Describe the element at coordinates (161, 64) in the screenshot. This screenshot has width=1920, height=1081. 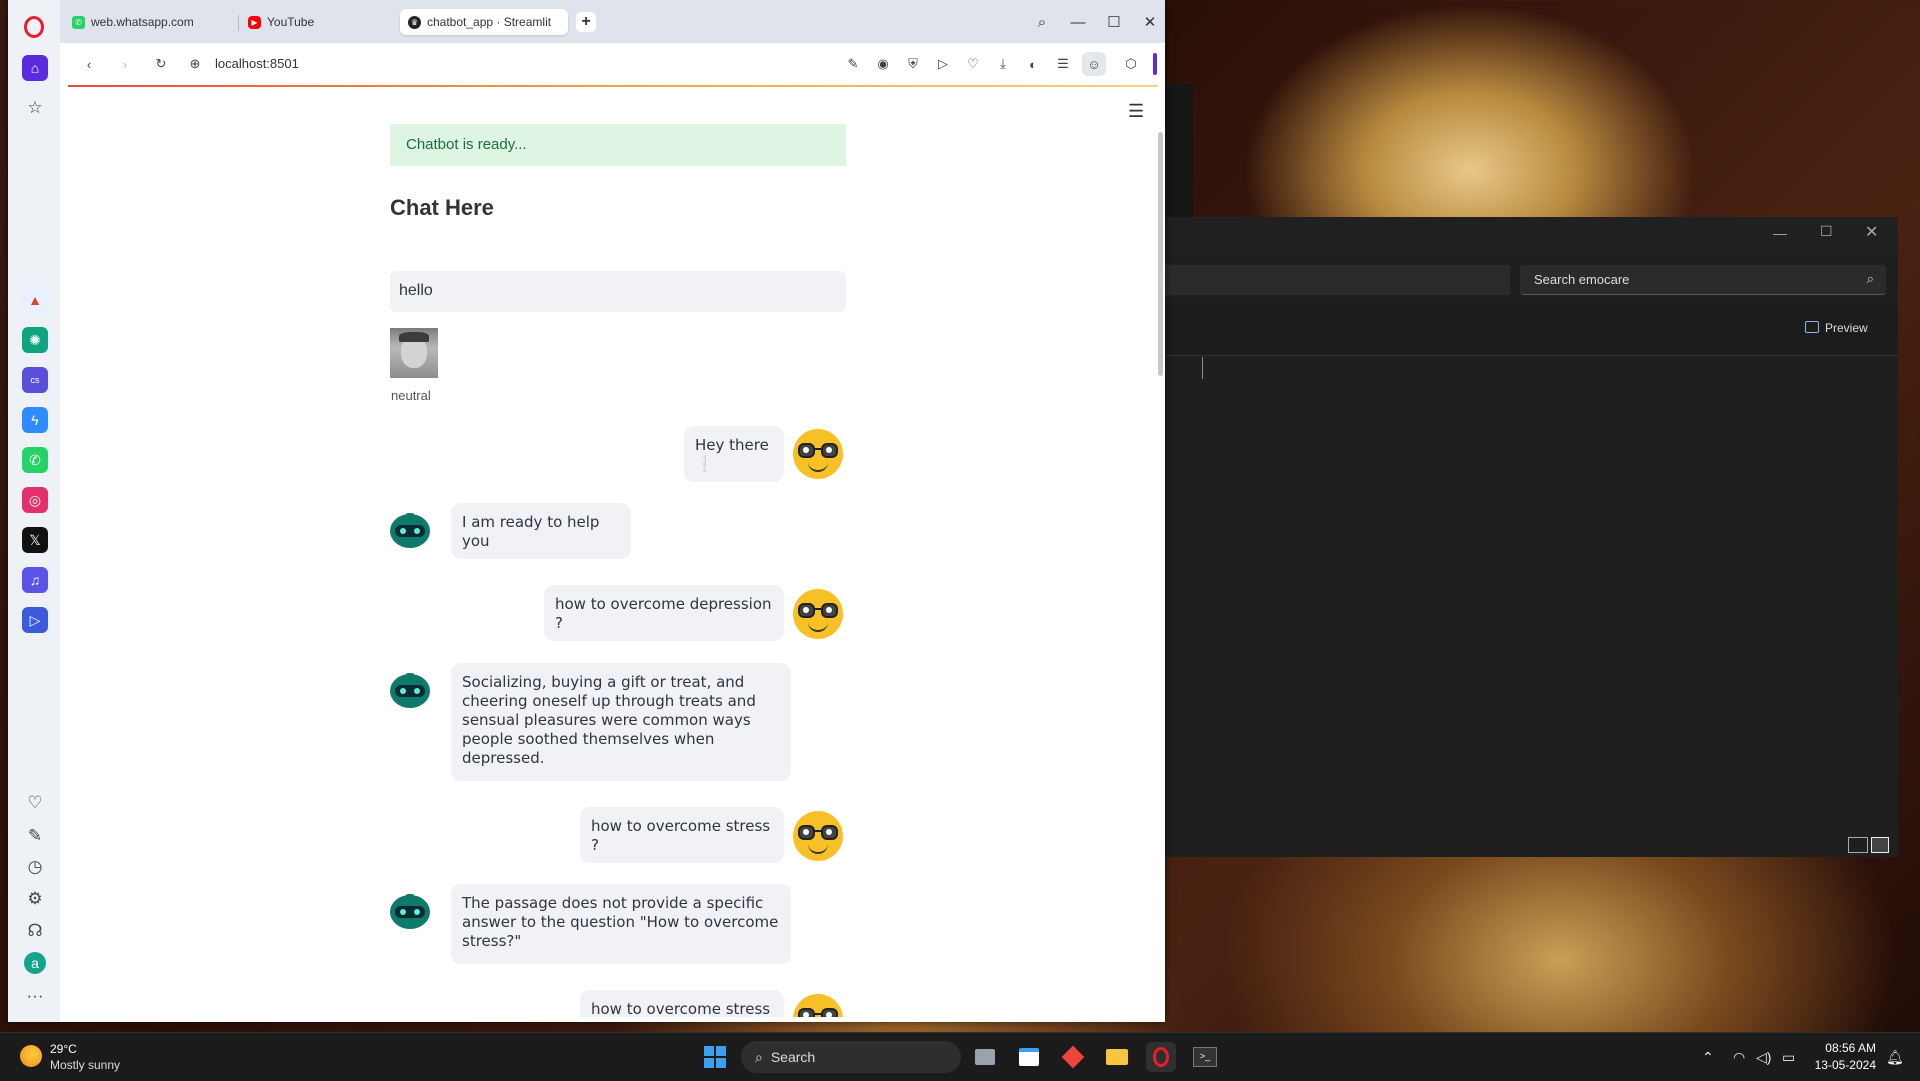
I see `reload-icon: ↻` at that location.